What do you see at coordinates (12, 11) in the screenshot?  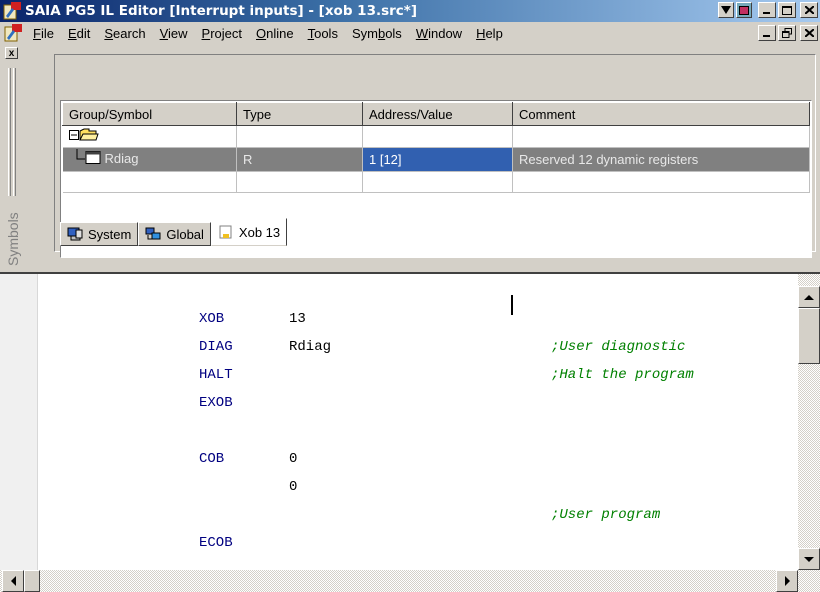 I see `app-icon` at bounding box center [12, 11].